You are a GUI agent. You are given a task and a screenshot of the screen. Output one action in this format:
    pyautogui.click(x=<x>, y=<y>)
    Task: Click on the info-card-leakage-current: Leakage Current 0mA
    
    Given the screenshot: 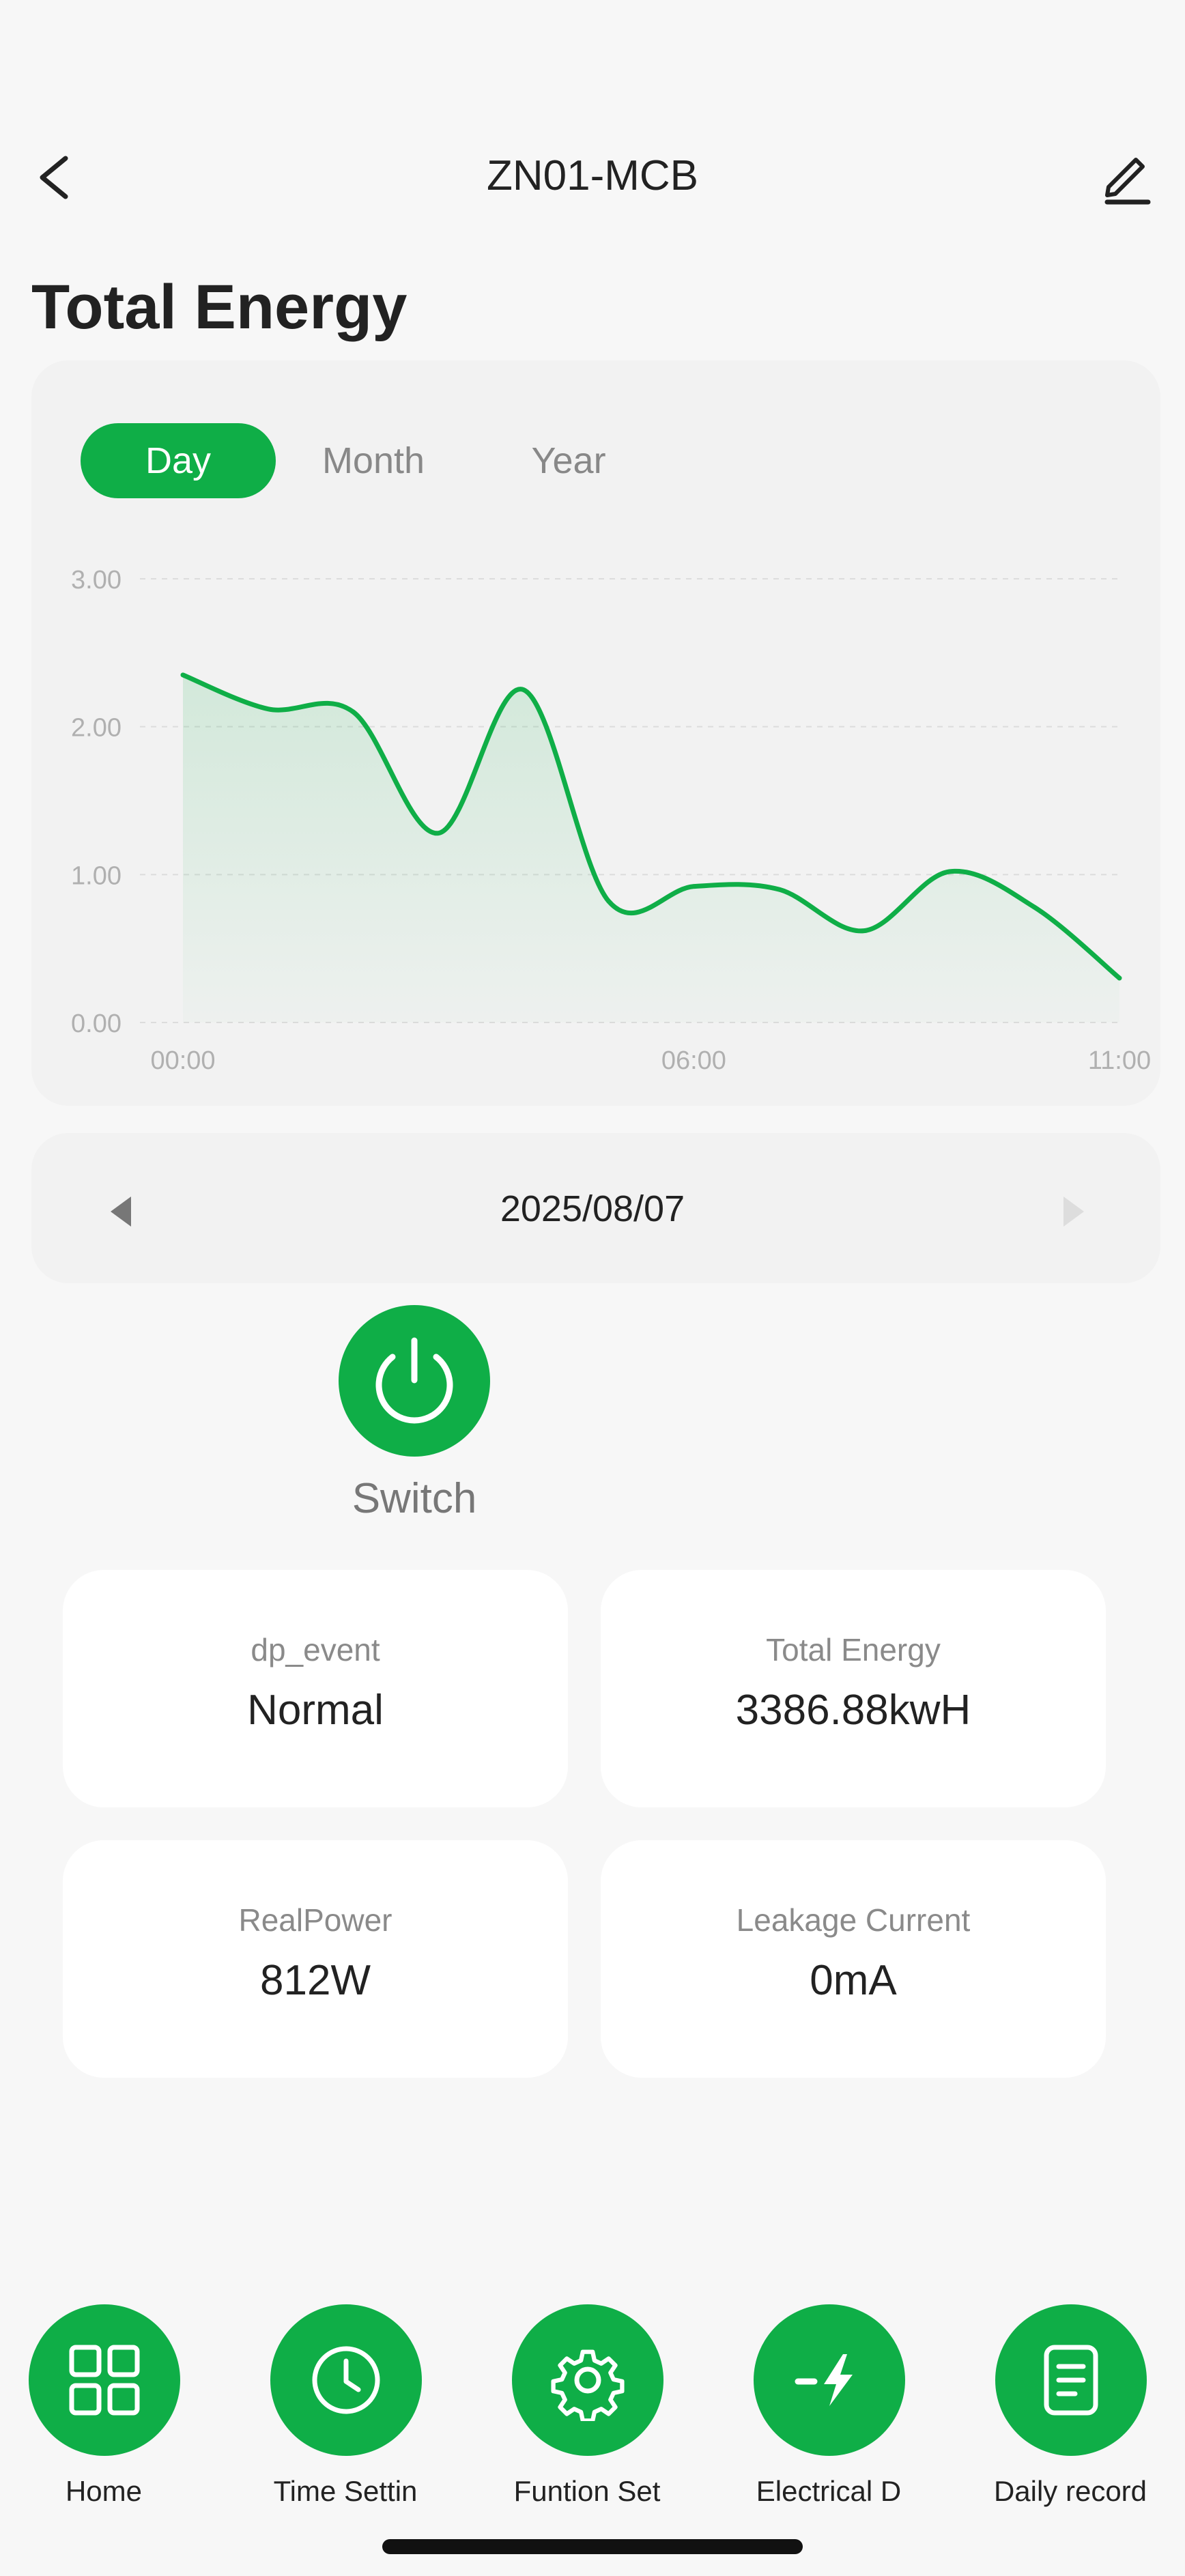 What is the action you would take?
    pyautogui.click(x=853, y=1959)
    